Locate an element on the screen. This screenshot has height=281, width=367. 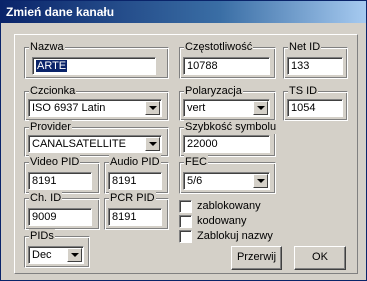
group-pcr-pid: PCR PID 8191 is located at coordinates (136, 210).